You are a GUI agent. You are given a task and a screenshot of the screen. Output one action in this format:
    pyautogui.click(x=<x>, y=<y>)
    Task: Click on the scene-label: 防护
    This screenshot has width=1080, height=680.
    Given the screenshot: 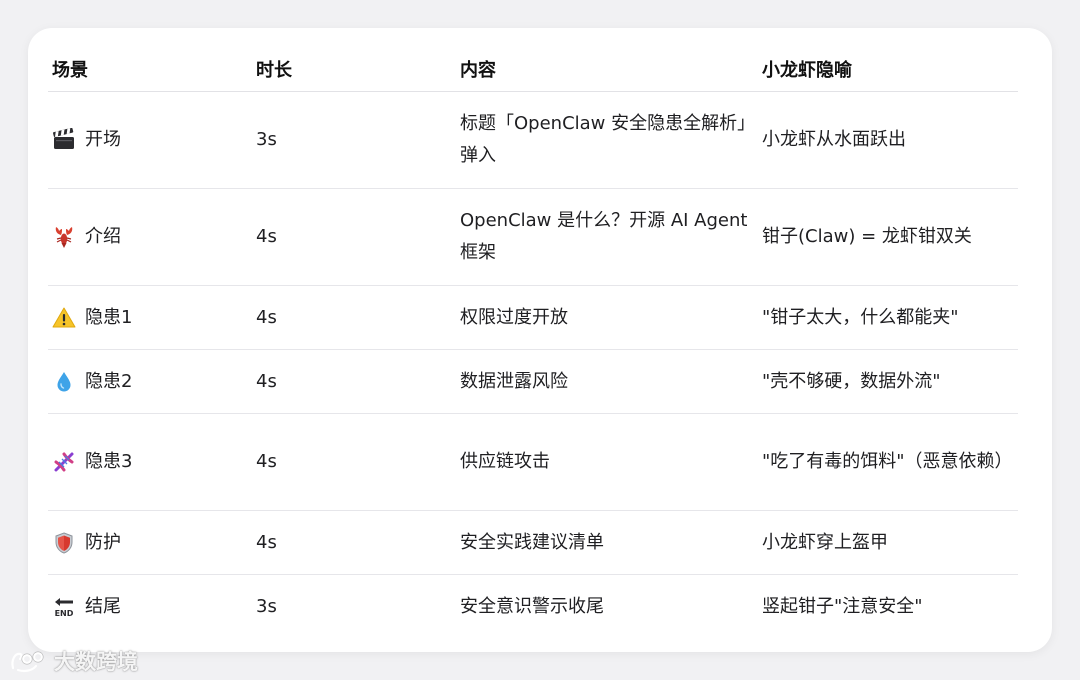 What is the action you would take?
    pyautogui.click(x=103, y=542)
    